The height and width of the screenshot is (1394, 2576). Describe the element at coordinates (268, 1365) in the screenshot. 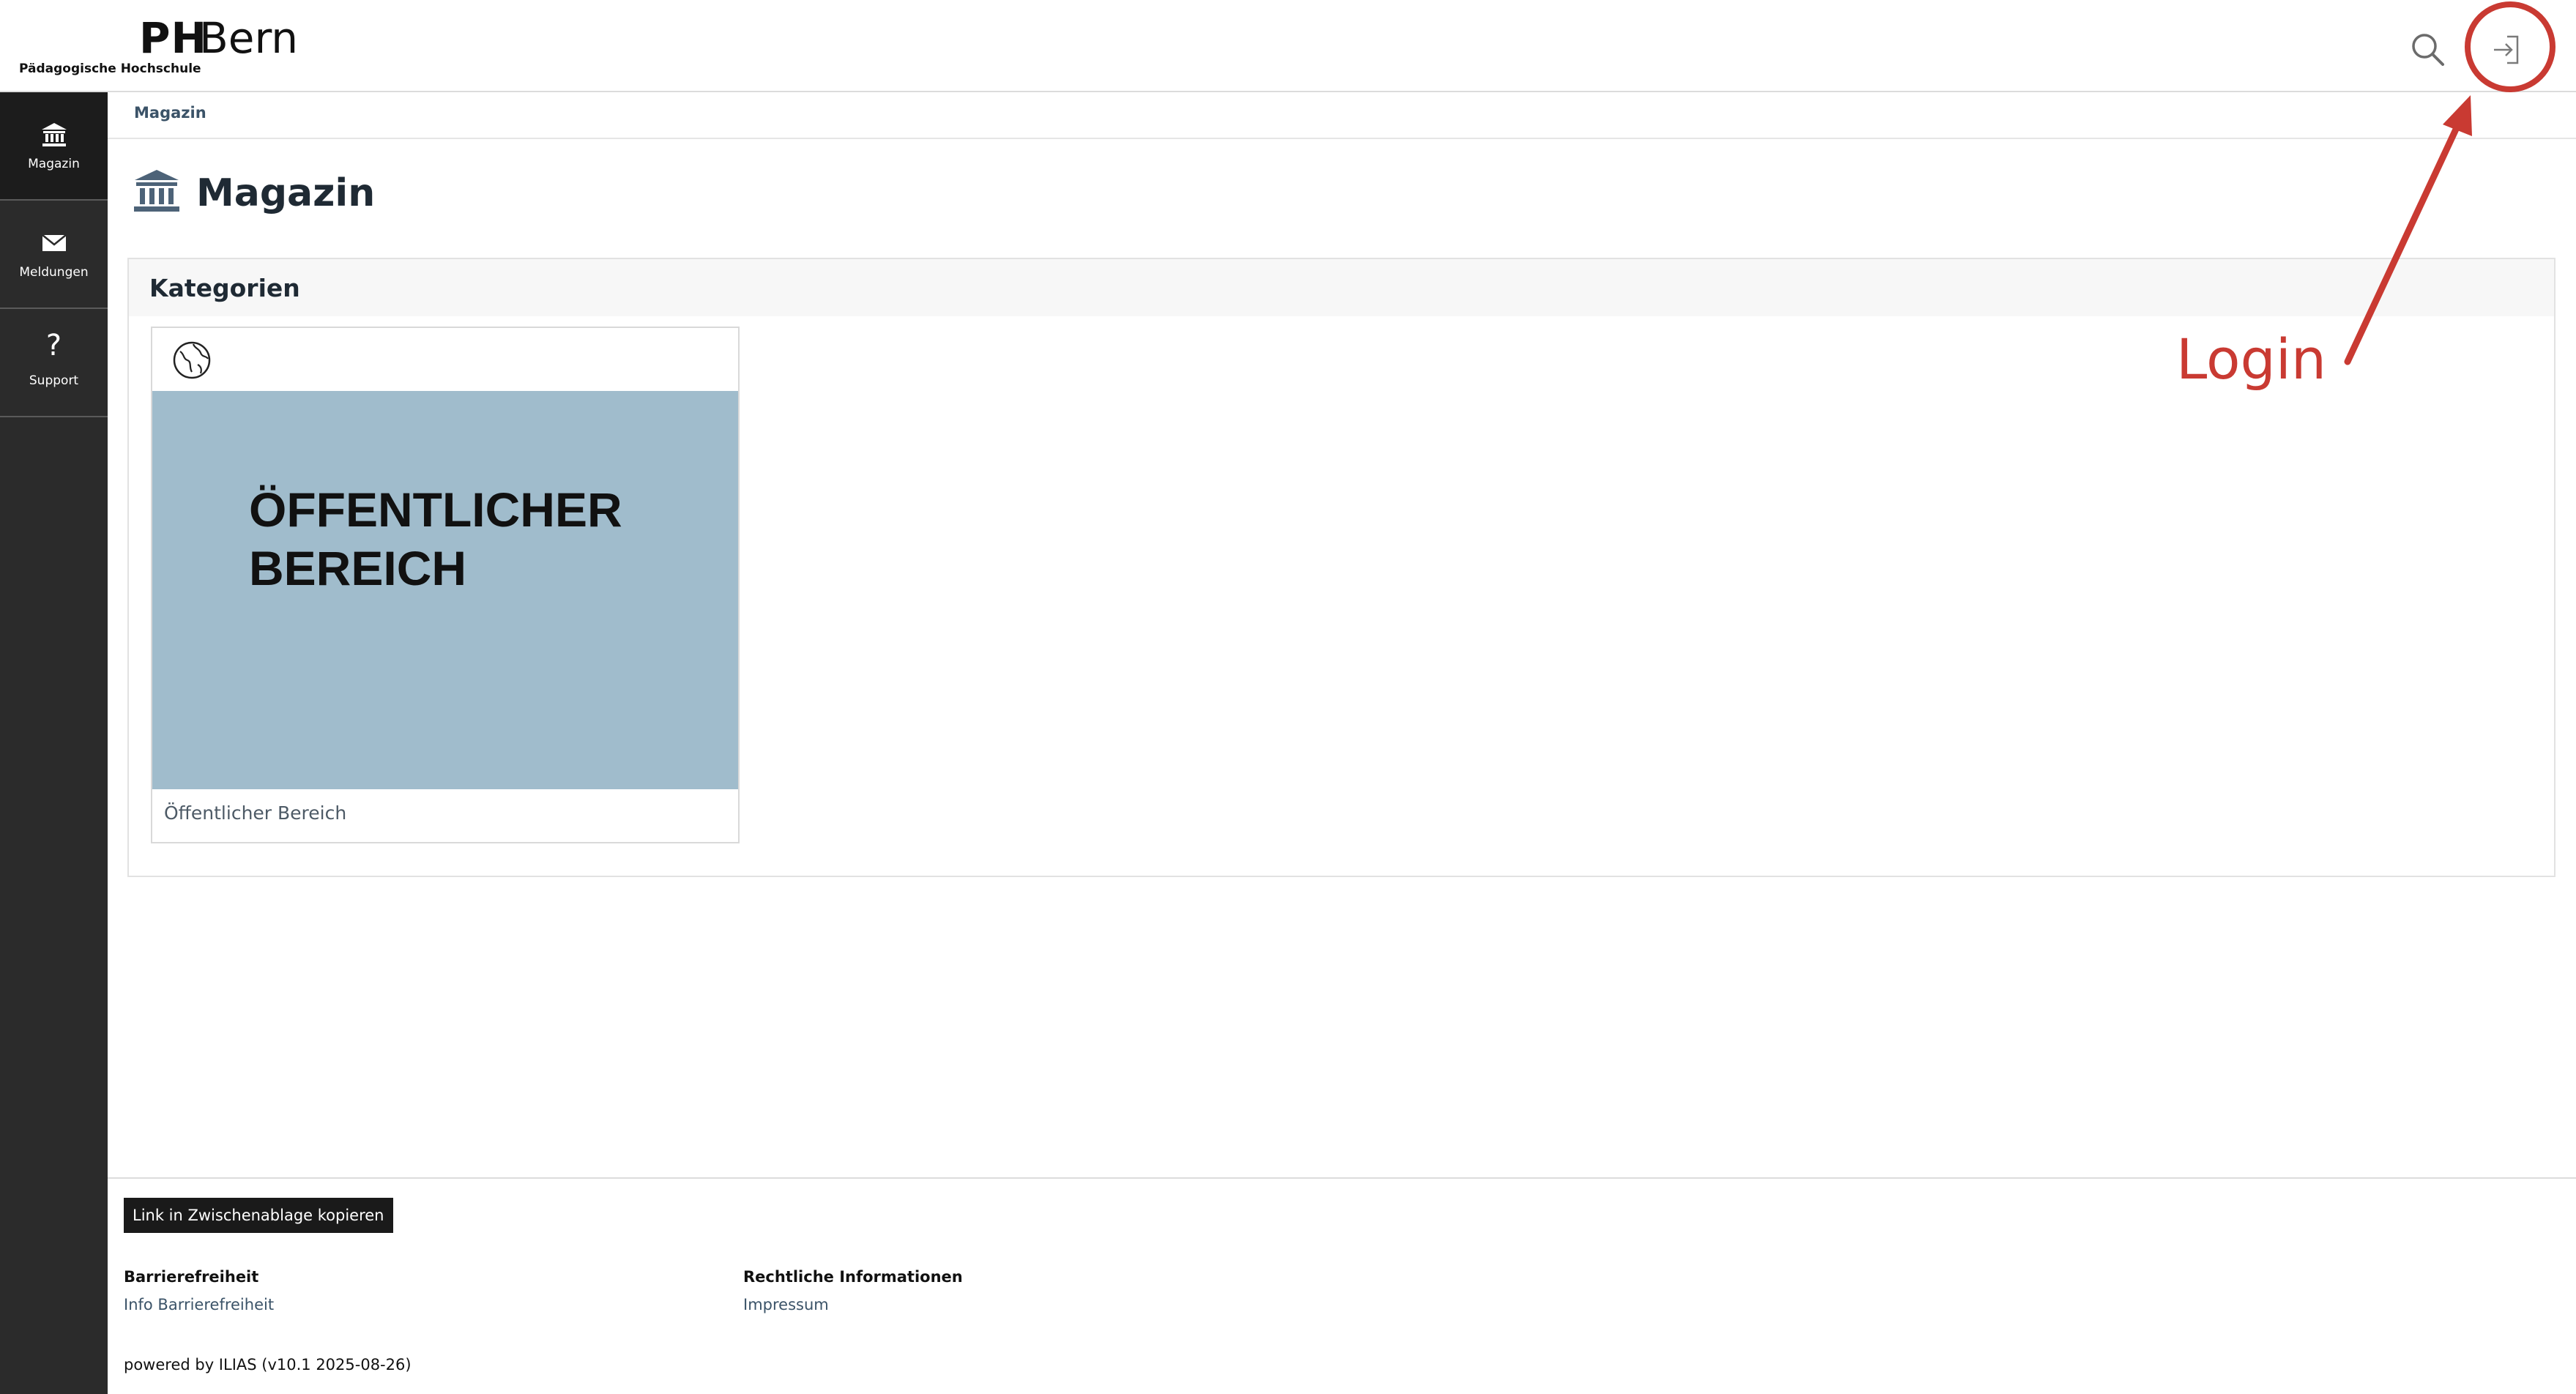

I see `powered-by-text: powered by ILIAS (v10.1 2025-08-26)` at that location.